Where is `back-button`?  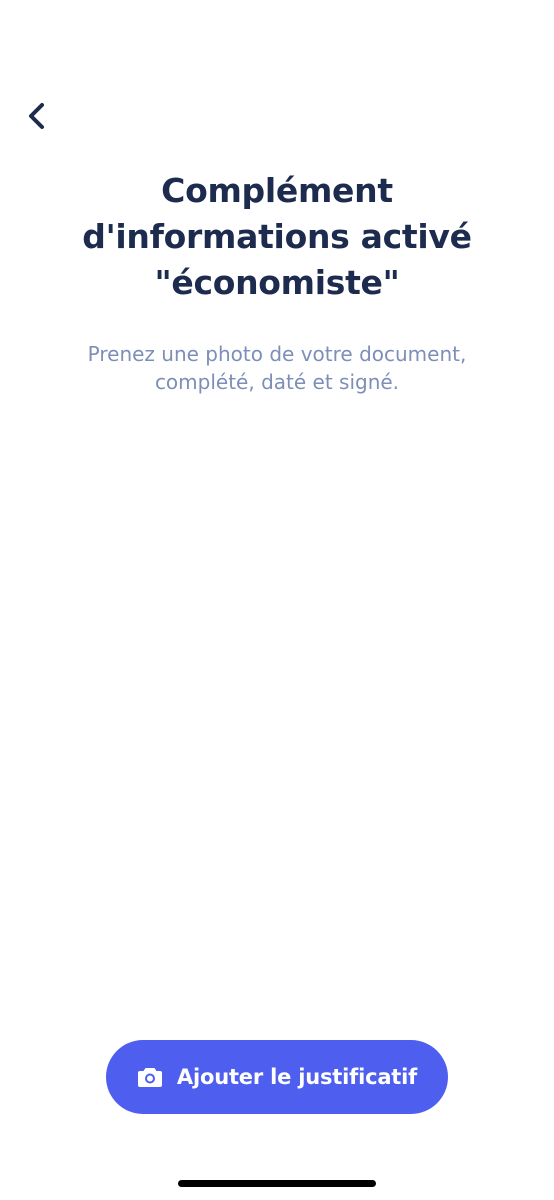 back-button is located at coordinates (36, 118).